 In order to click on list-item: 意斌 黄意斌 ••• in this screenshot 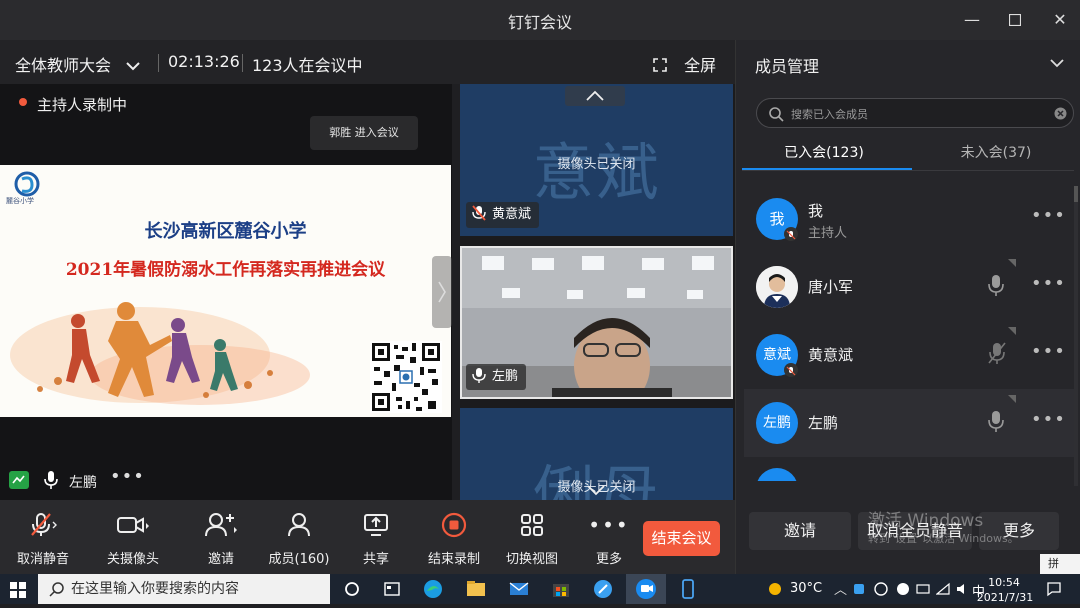, I will do `click(909, 355)`.